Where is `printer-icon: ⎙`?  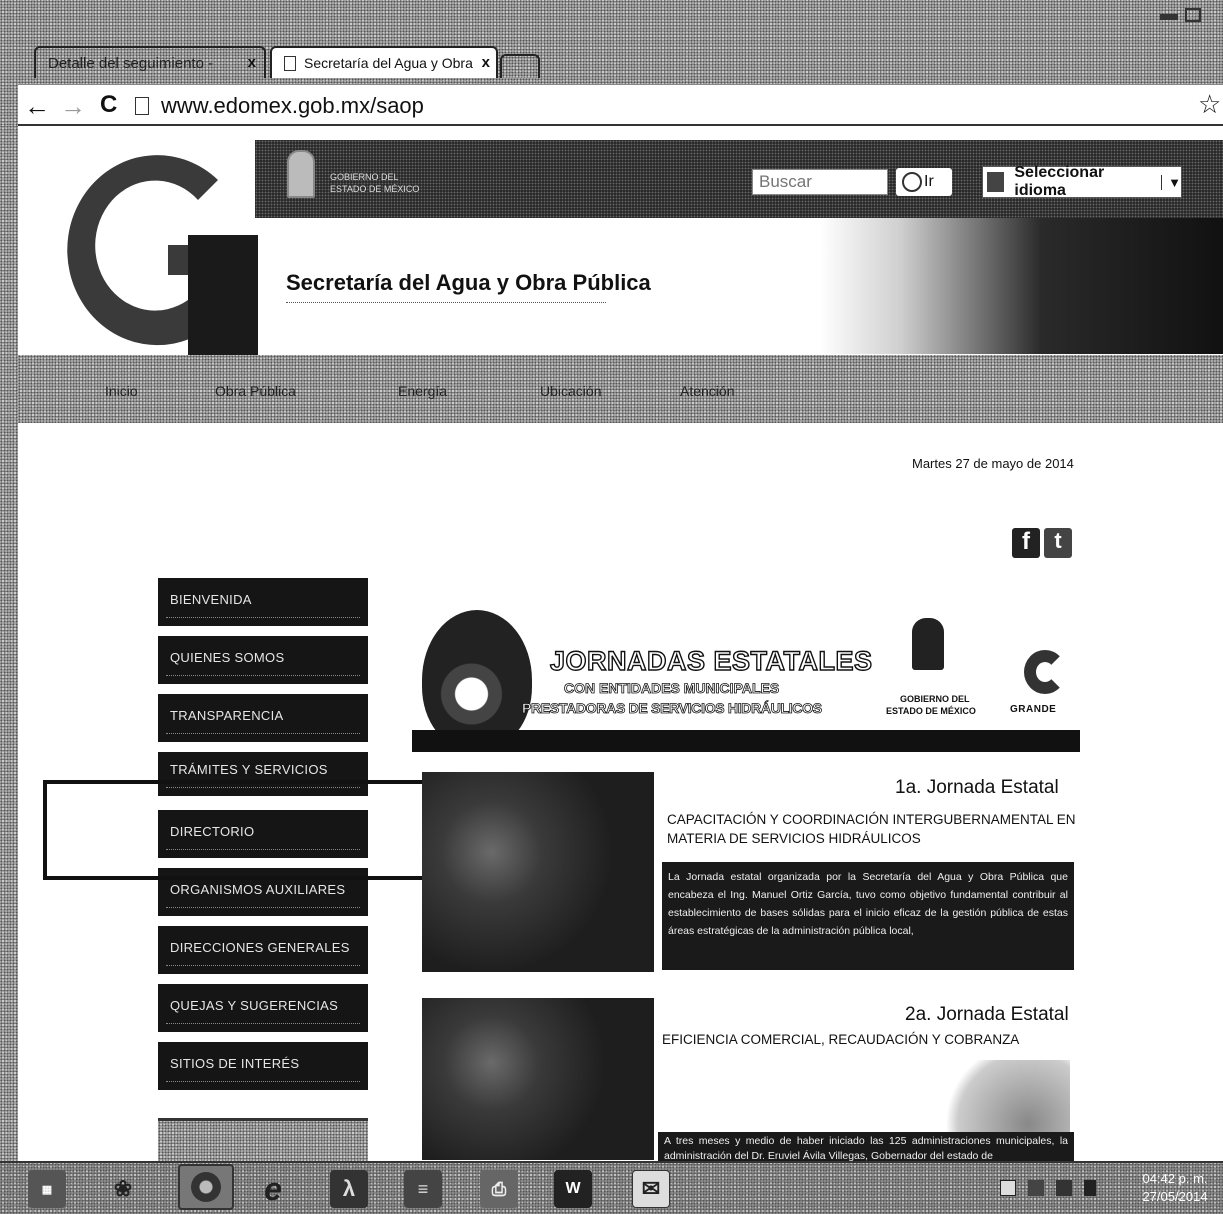
printer-icon: ⎙ is located at coordinates (499, 1189).